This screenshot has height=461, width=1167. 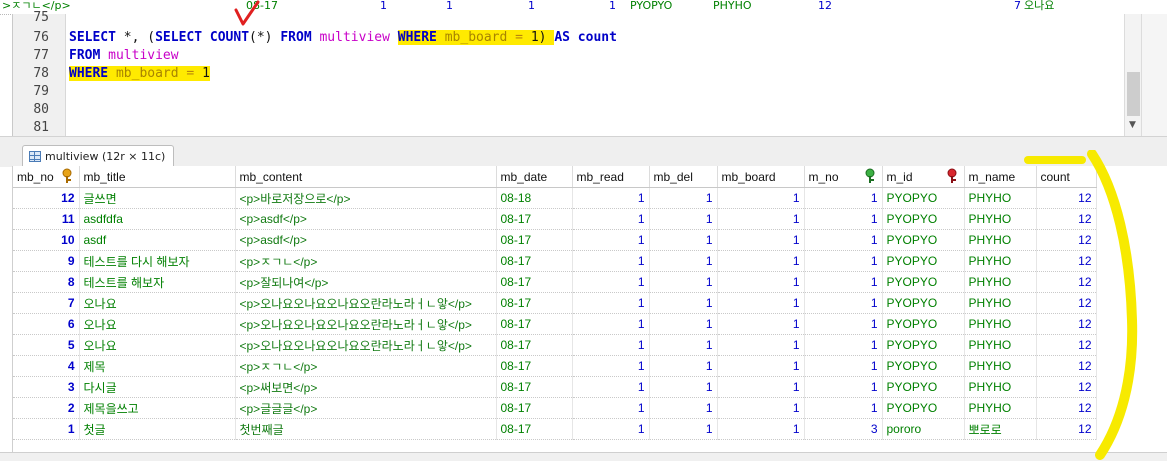 I want to click on table-cell-mb-date: 08-18, so click(x=534, y=198).